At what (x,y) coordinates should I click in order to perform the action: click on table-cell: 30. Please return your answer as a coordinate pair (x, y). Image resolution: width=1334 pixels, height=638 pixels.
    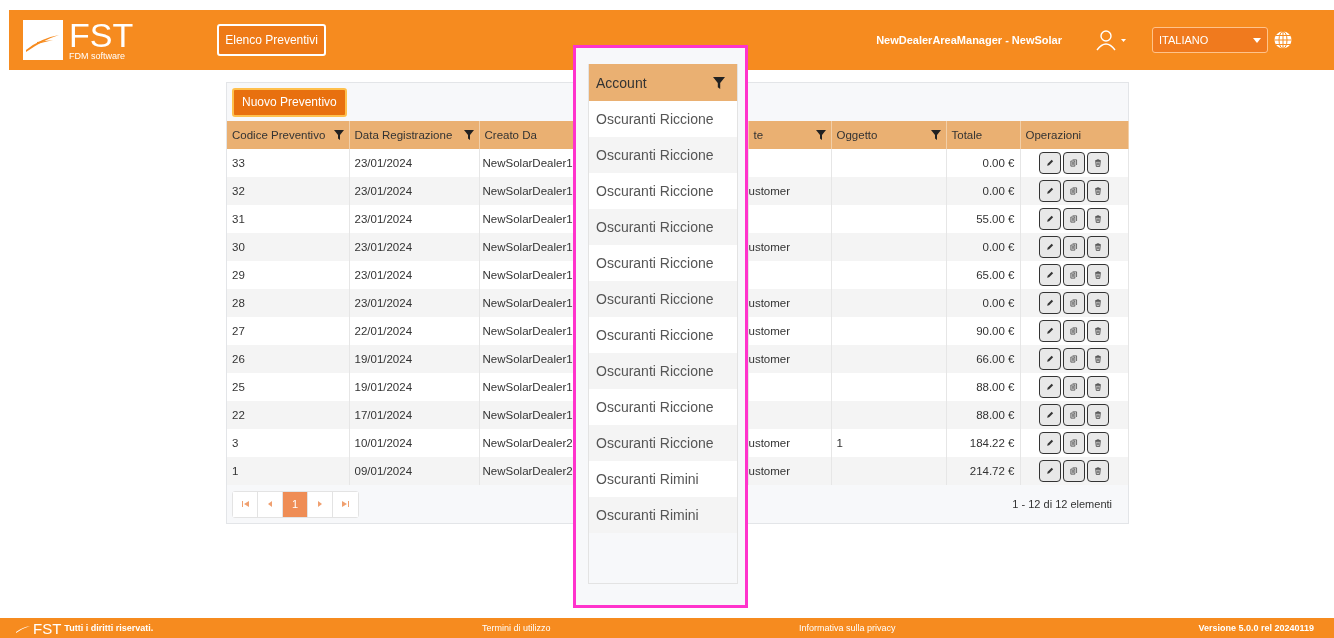
    Looking at the image, I should click on (288, 247).